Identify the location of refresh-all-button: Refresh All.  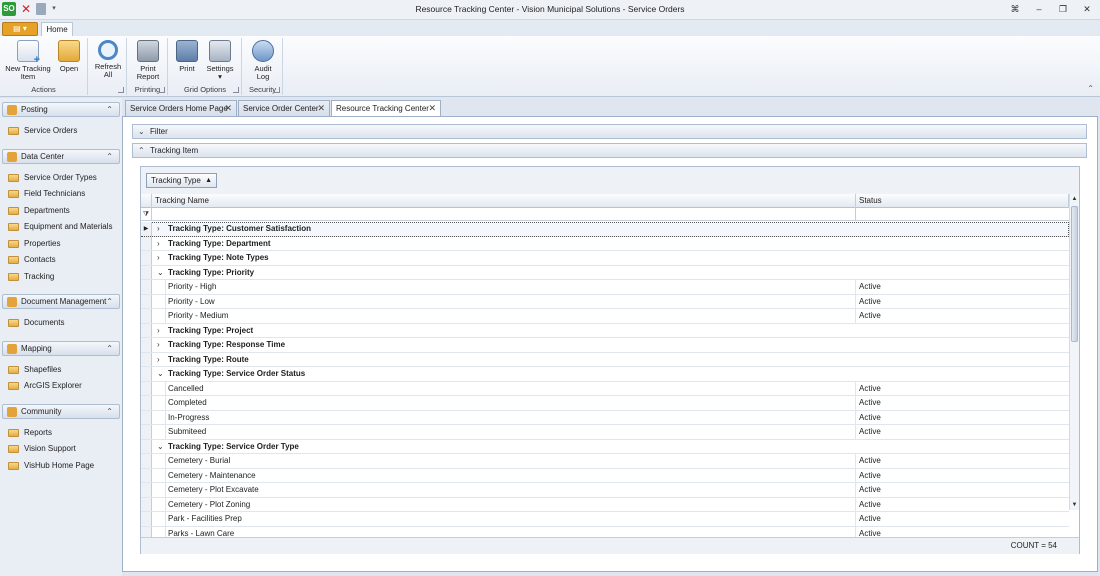
(108, 59).